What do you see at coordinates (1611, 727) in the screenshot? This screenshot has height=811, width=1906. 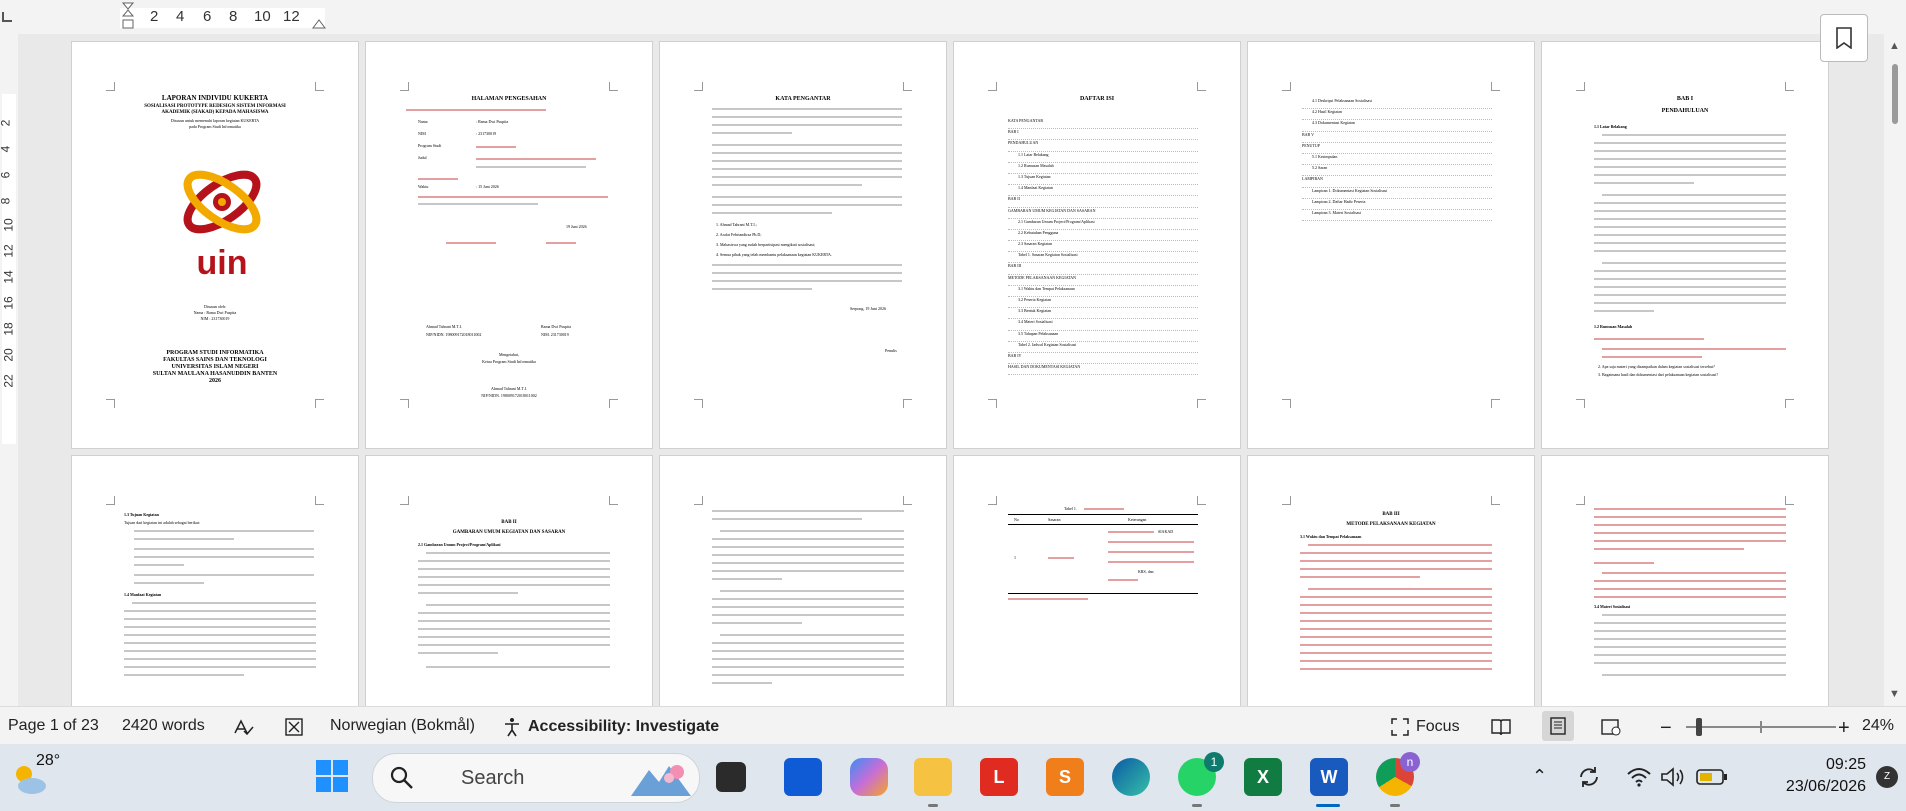 I see `web-layout-button` at bounding box center [1611, 727].